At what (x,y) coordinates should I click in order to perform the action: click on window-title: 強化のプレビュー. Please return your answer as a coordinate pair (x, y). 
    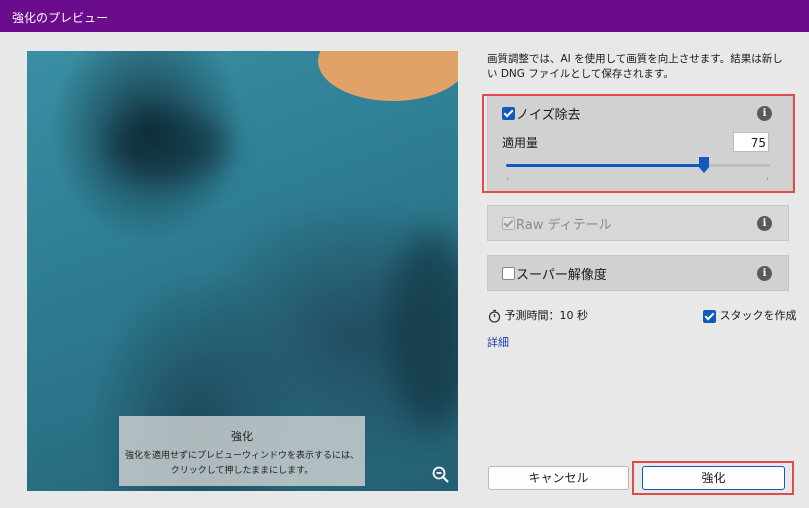
    Looking at the image, I should click on (60, 18).